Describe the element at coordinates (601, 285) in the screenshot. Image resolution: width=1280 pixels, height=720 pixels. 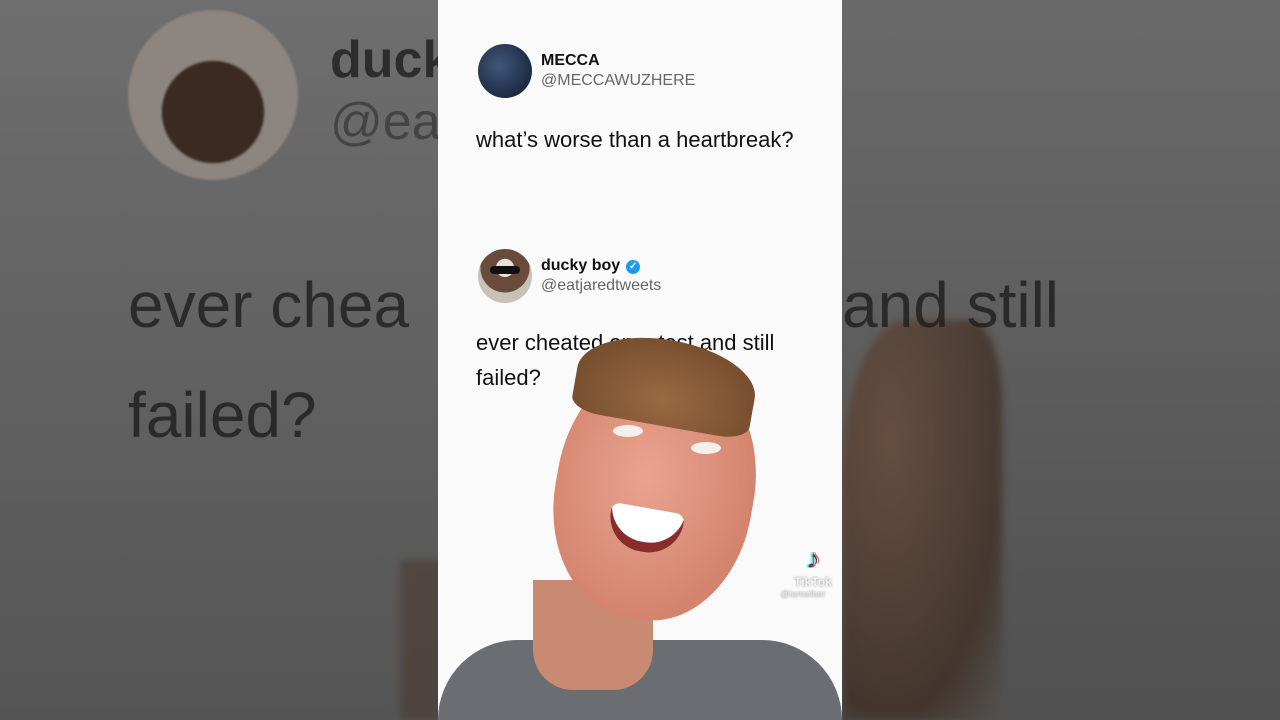
I see `tweet-author-handle: @eatjaredtweets` at that location.